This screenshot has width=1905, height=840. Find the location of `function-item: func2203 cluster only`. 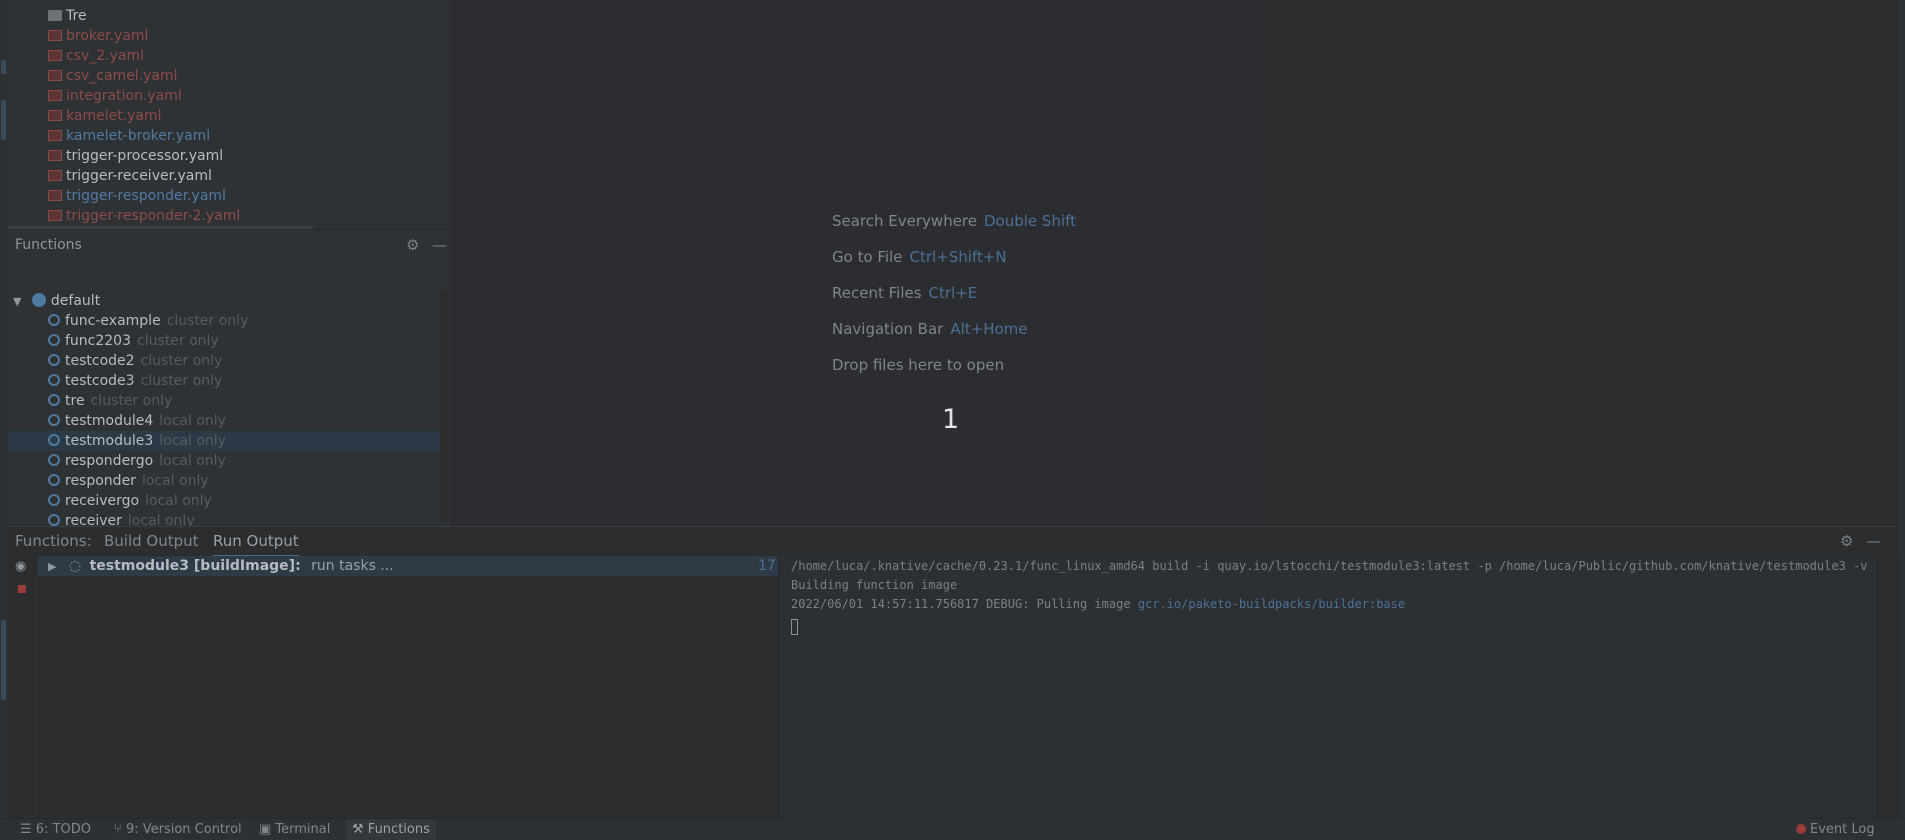

function-item: func2203 cluster only is located at coordinates (225, 341).